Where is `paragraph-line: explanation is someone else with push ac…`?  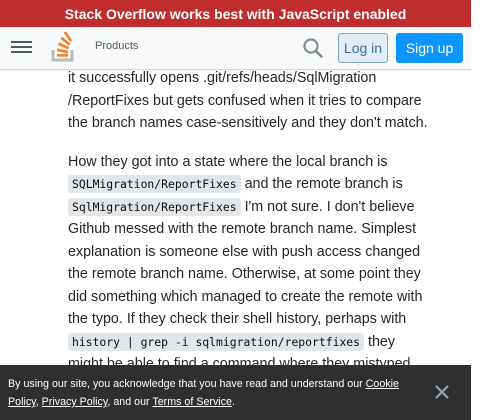
paragraph-line: explanation is someone else with push ac… is located at coordinates (244, 251).